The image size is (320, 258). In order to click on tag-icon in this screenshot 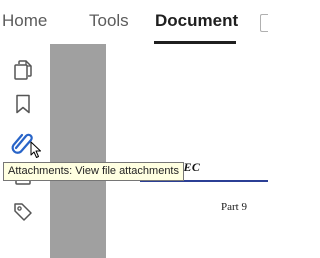, I will do `click(23, 212)`.